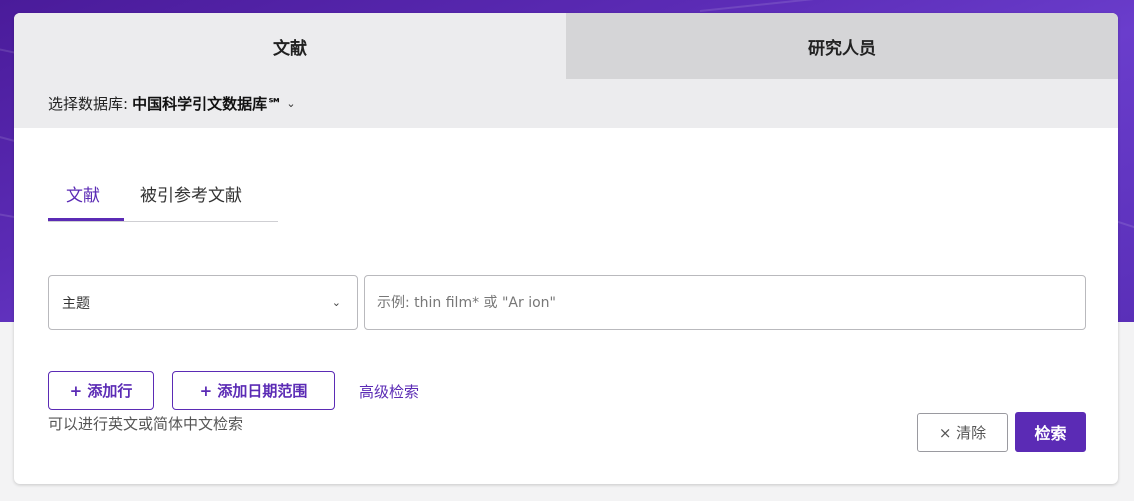 This screenshot has width=1134, height=501. Describe the element at coordinates (725, 302) in the screenshot. I see `search-input` at that location.